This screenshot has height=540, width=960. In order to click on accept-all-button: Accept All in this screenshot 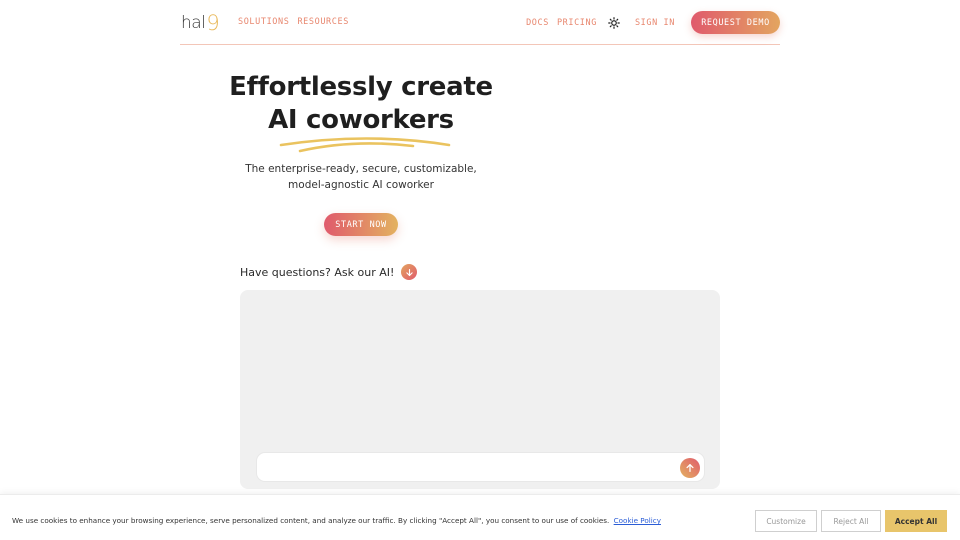, I will do `click(916, 521)`.